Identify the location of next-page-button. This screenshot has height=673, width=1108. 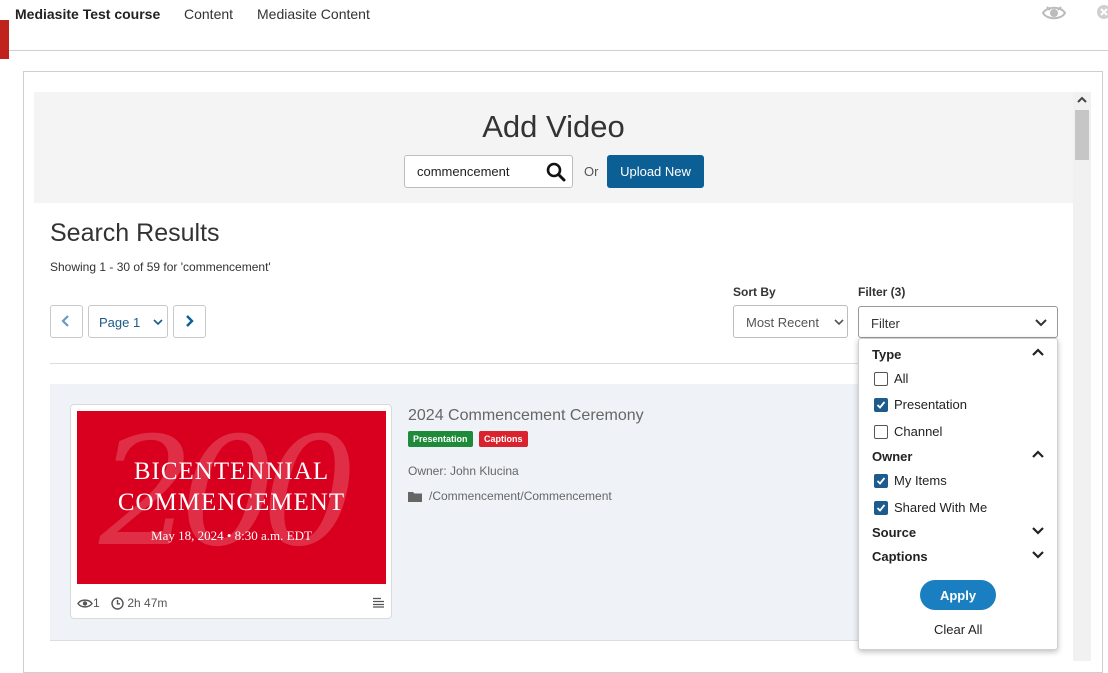
(189, 321).